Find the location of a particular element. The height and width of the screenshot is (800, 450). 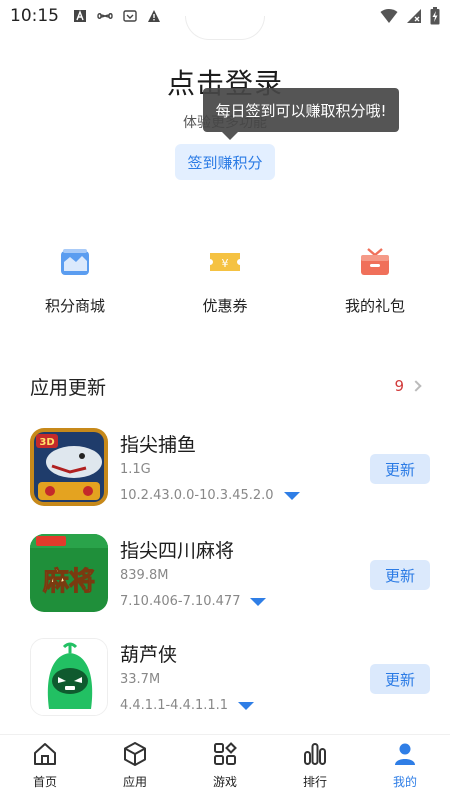

app-version-toggle: 4.4.1.1-4.4.1.1.1 is located at coordinates (187, 705).